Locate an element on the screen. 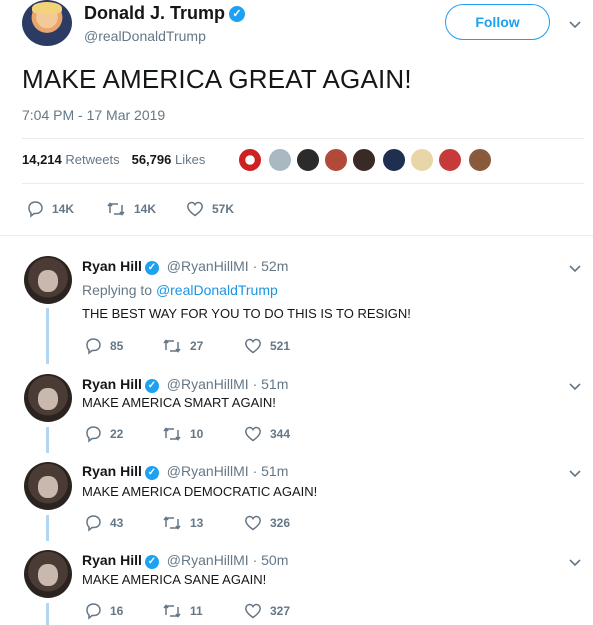 This screenshot has width=593, height=625. retweet-count: 14K is located at coordinates (145, 209).